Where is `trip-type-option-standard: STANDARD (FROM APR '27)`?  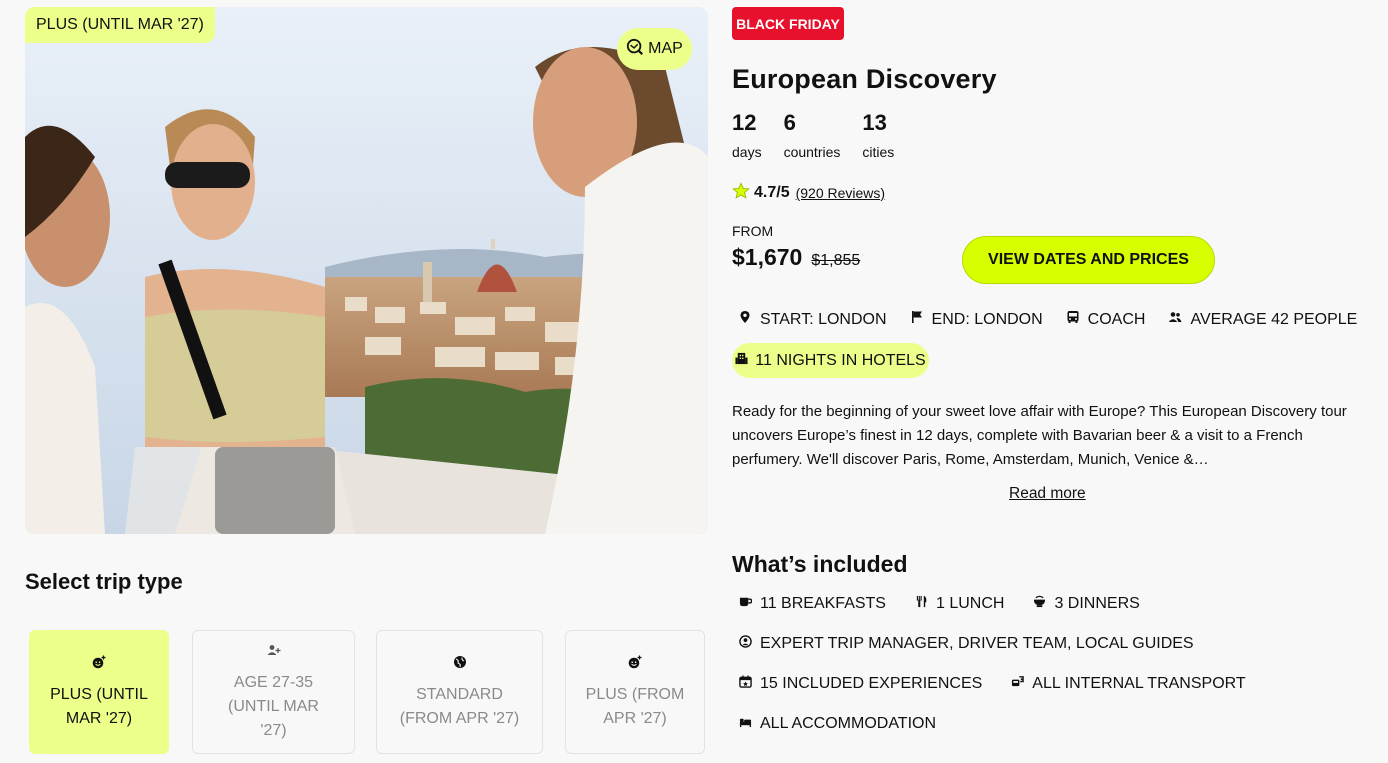 trip-type-option-standard: STANDARD (FROM APR '27) is located at coordinates (459, 692).